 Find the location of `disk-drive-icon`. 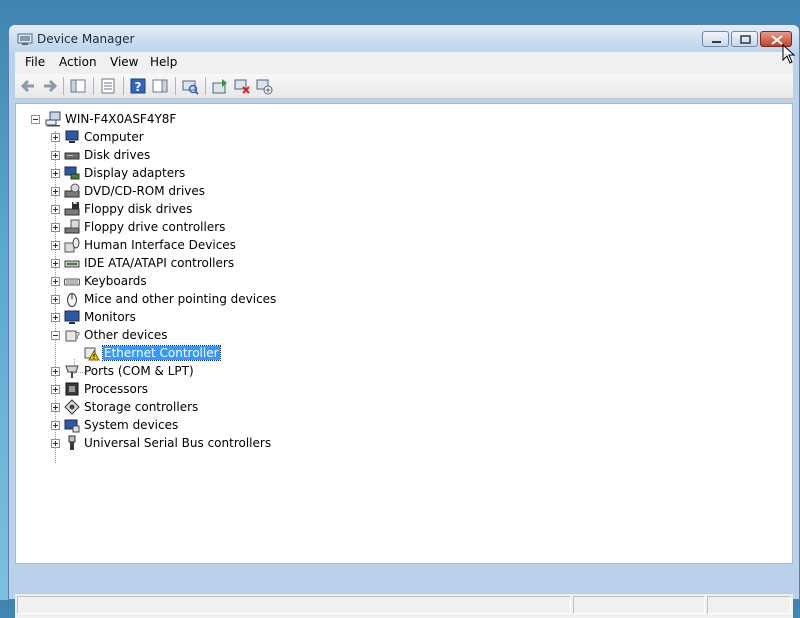

disk-drive-icon is located at coordinates (72, 156).